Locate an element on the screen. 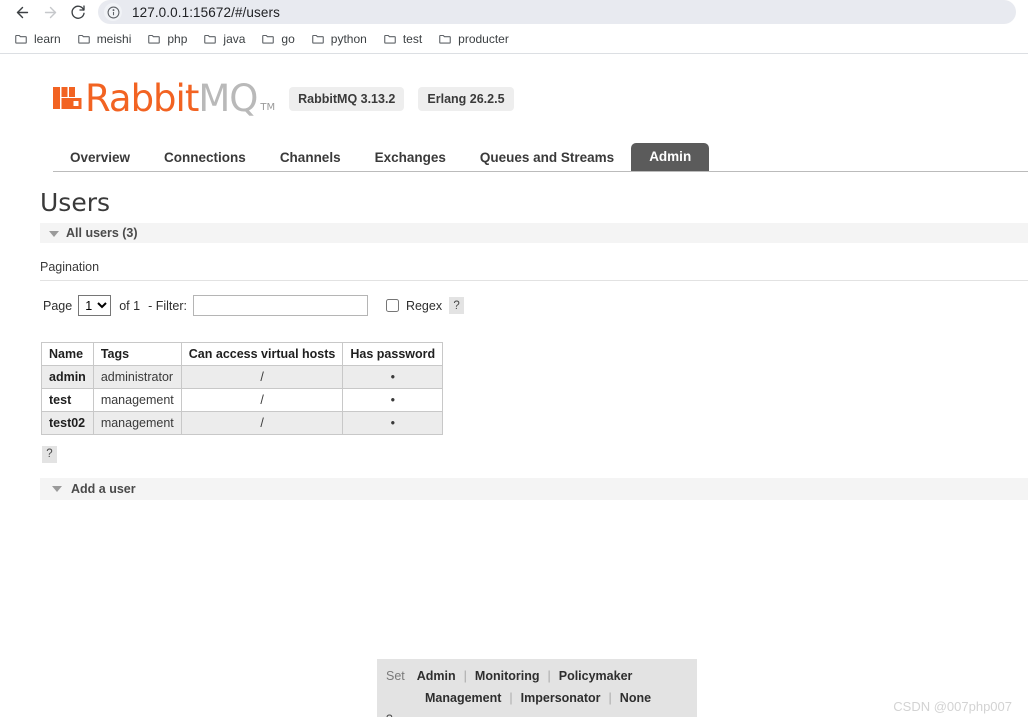 The width and height of the screenshot is (1028, 725). bookmark-label: test is located at coordinates (412, 38).